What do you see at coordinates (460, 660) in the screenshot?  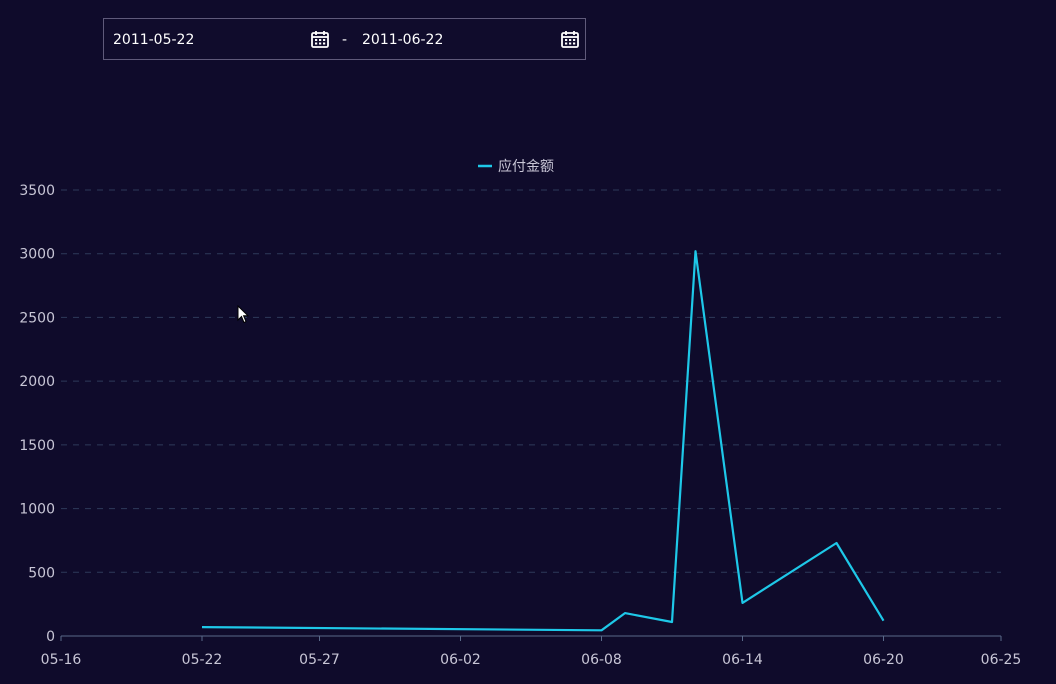 I see `x-tick-label: 06-02` at bounding box center [460, 660].